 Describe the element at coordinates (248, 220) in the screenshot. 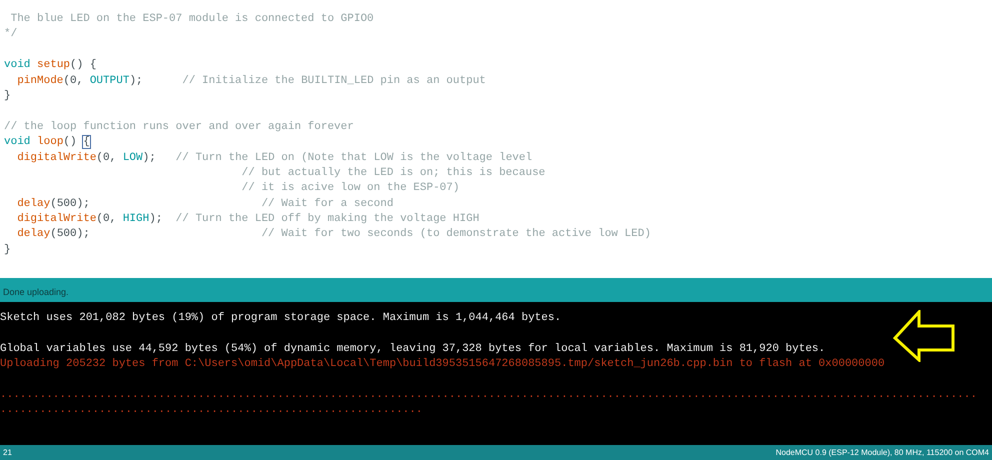

I see `code-line: digitalWrite(0, HIGH); // Turn the LED off by making the voltage HIGH` at that location.